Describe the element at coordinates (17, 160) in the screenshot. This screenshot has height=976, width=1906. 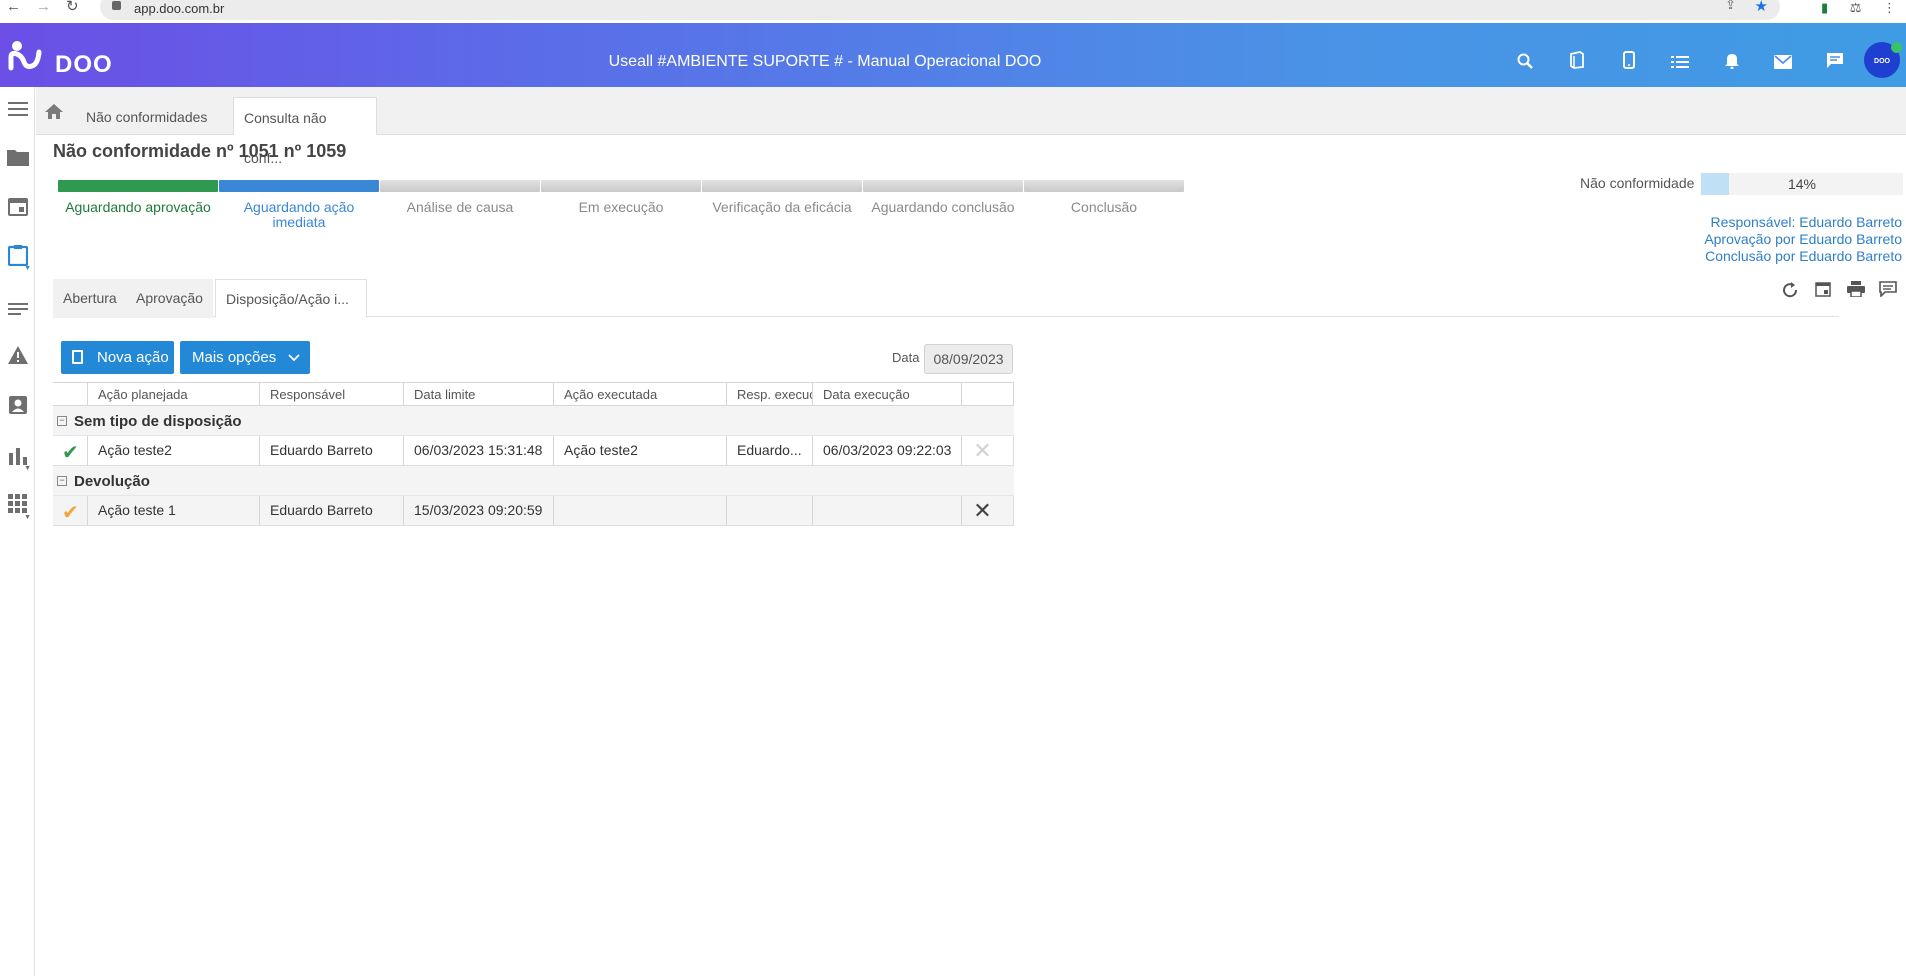
I see `folder-icon` at that location.